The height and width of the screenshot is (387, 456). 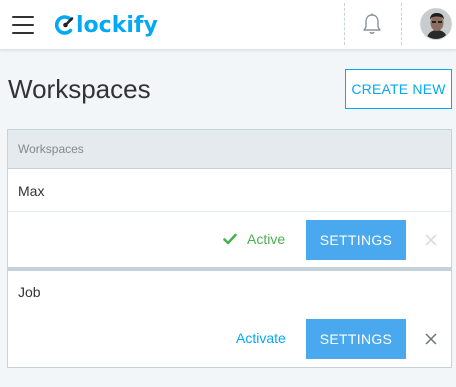 What do you see at coordinates (229, 149) in the screenshot?
I see `table-header: Workspaces` at bounding box center [229, 149].